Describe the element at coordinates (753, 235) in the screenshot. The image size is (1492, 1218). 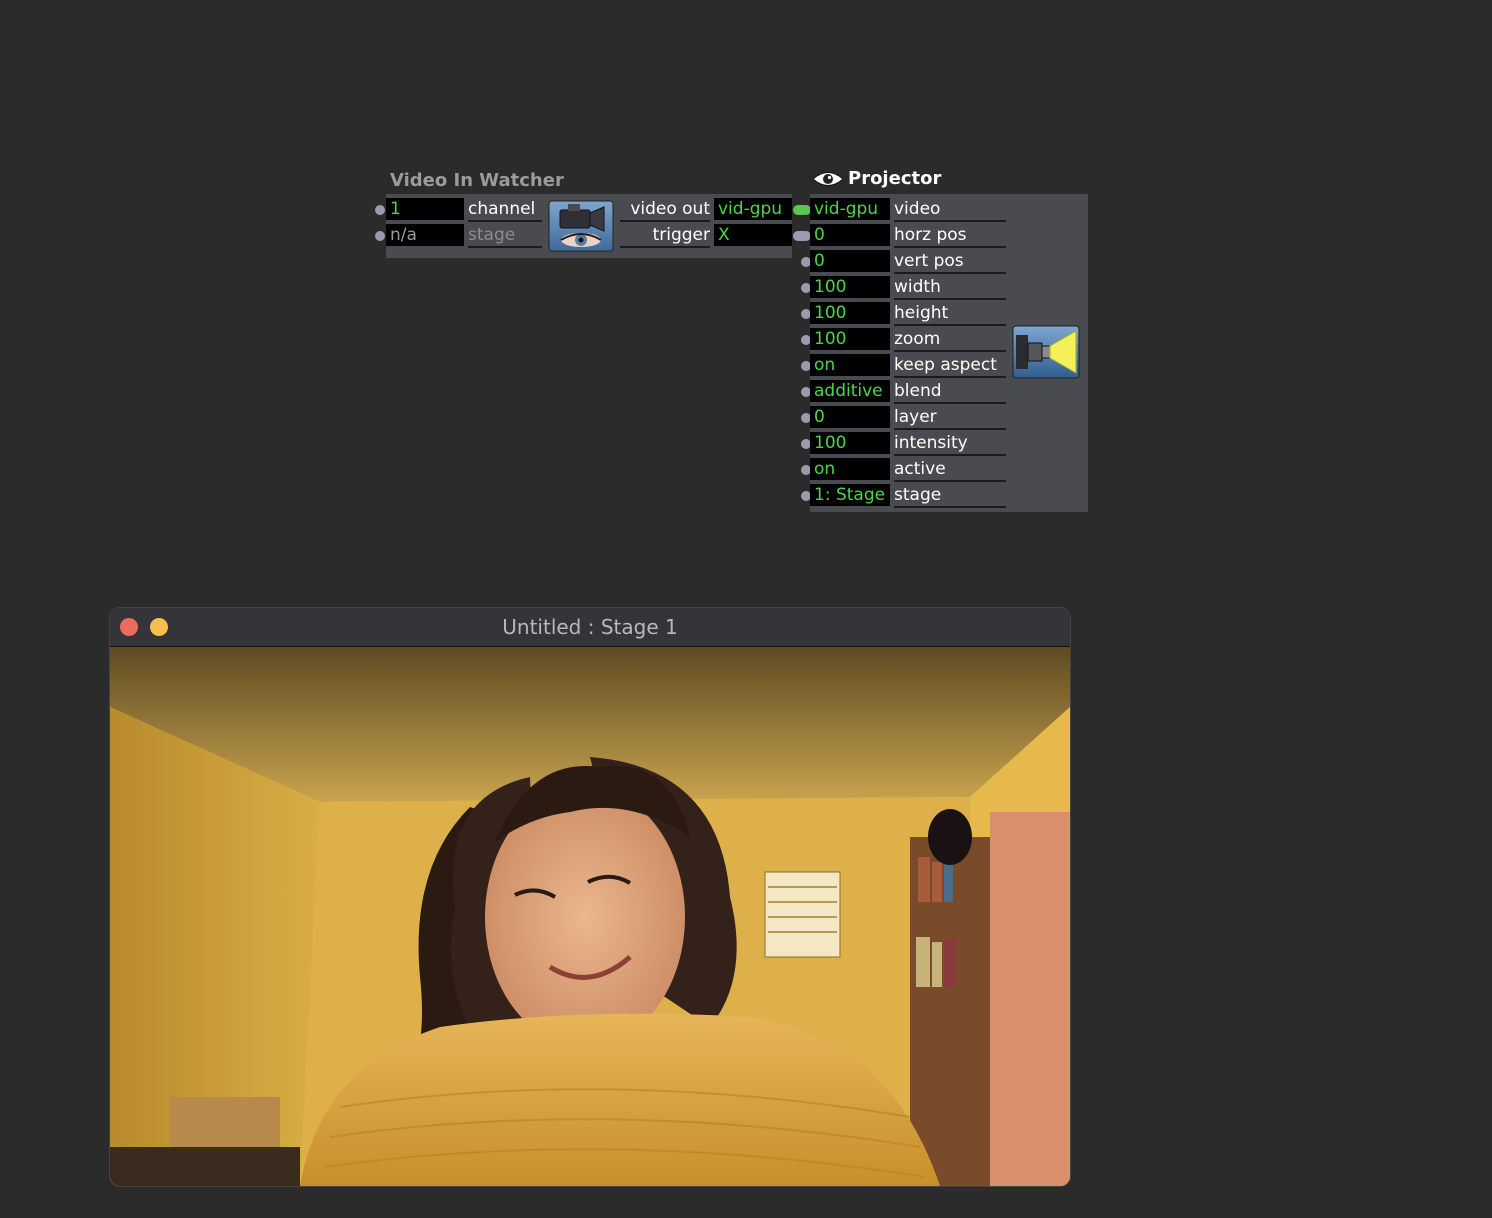
I see `trigger-value: X` at that location.